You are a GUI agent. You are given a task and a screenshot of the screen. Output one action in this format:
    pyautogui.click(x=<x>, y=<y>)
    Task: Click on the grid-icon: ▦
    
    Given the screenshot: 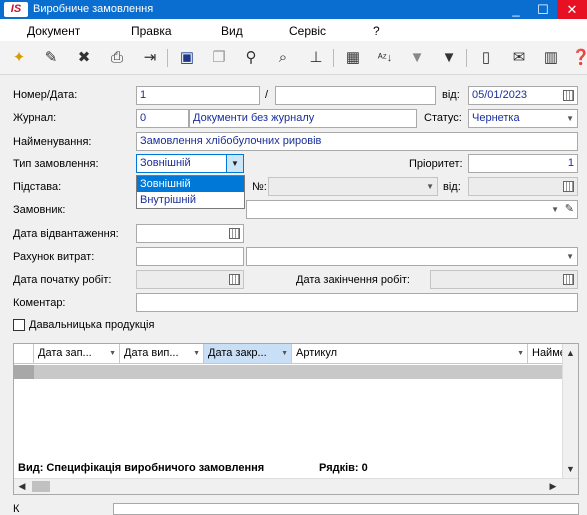 What is the action you would take?
    pyautogui.click(x=353, y=58)
    